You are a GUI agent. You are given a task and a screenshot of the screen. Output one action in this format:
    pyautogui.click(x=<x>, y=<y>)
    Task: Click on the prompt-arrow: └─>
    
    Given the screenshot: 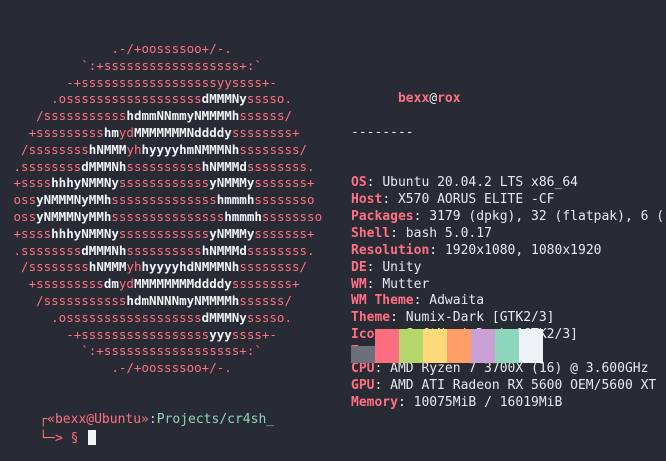 What is the action you would take?
    pyautogui.click(x=51, y=438)
    